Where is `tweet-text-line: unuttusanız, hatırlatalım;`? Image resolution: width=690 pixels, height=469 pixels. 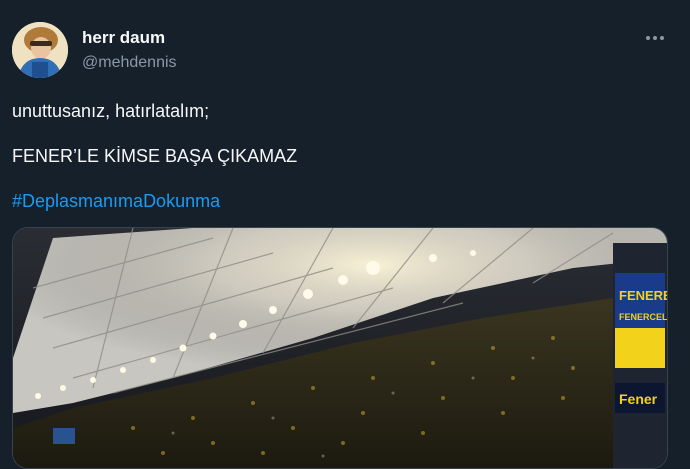
tweet-text-line: unuttusanız, hatırlatalım; is located at coordinates (111, 111).